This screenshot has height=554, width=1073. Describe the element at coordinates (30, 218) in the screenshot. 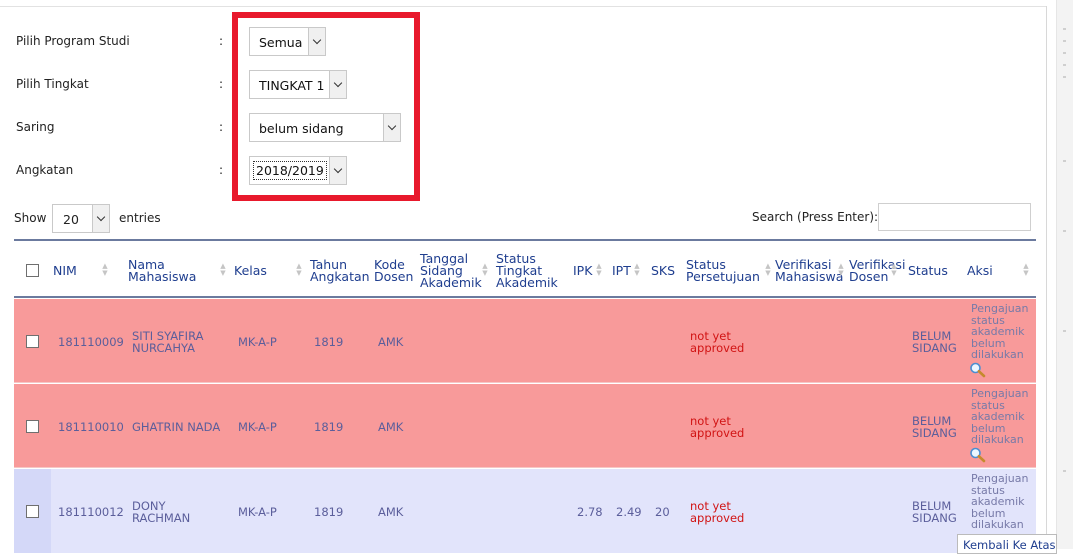

I see `show-label: Show` at that location.